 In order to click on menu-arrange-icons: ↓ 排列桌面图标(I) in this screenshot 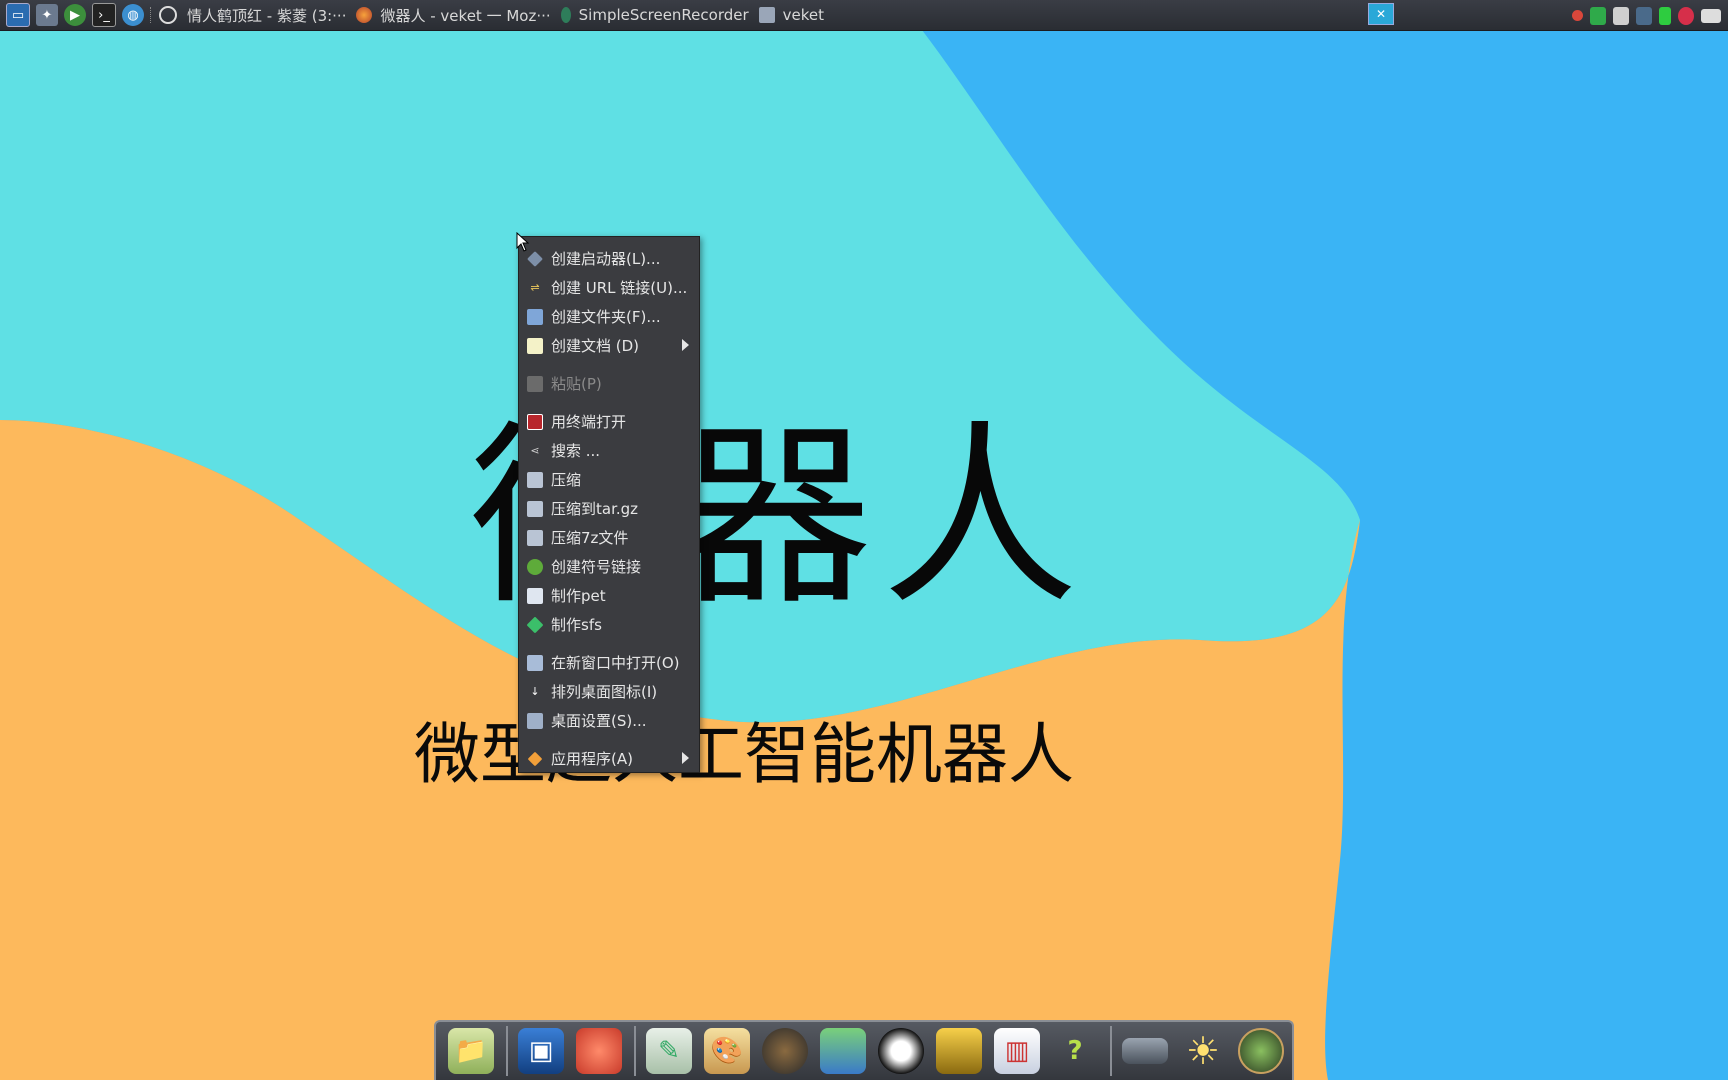, I will do `click(609, 691)`.